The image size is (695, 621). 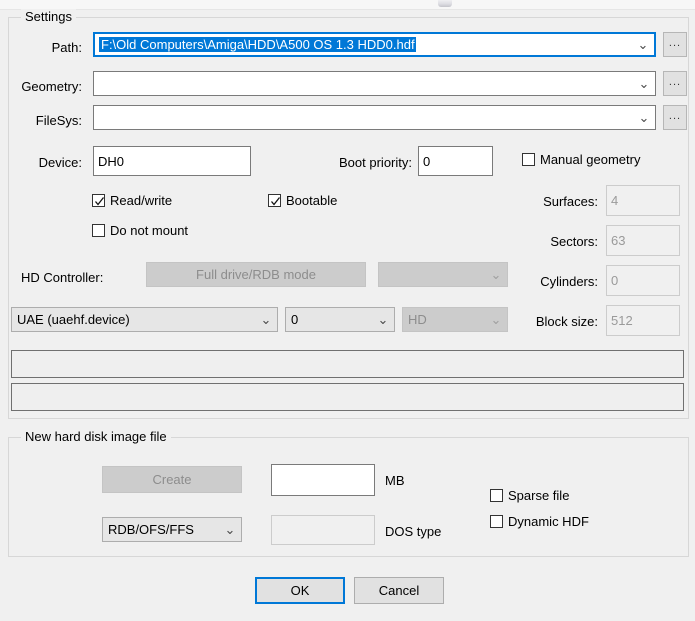 I want to click on device-label: Device:, so click(x=60, y=162).